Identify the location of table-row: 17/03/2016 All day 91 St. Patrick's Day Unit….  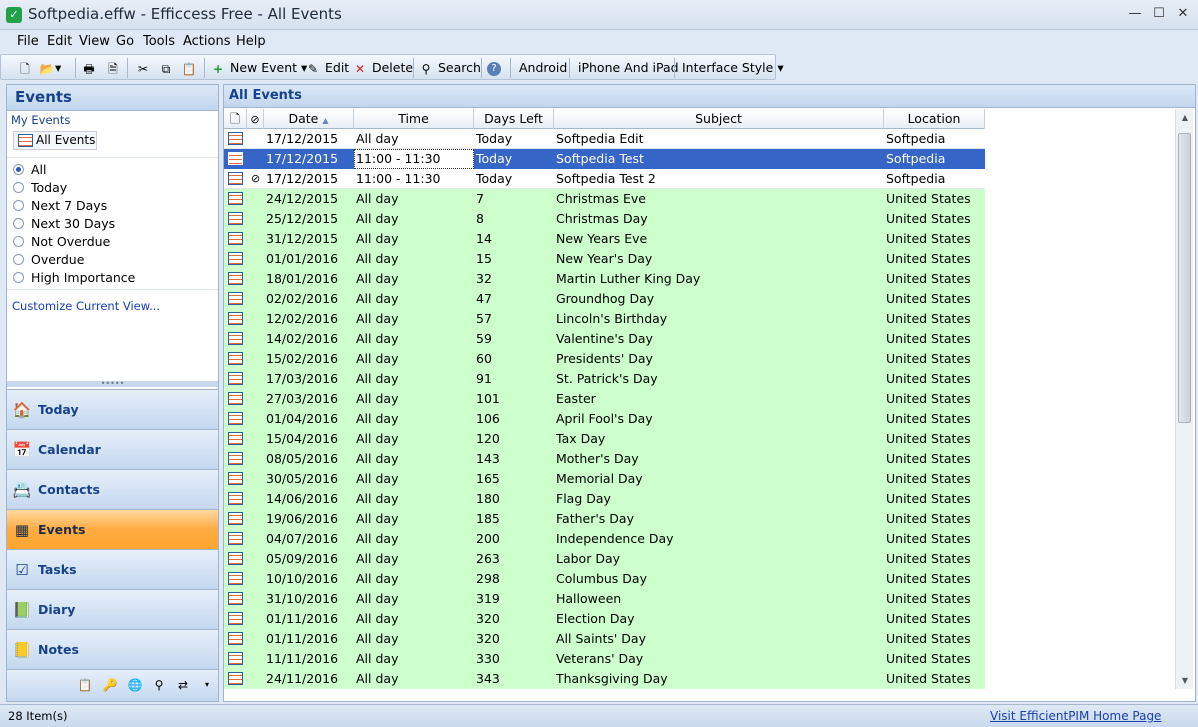
(604, 379).